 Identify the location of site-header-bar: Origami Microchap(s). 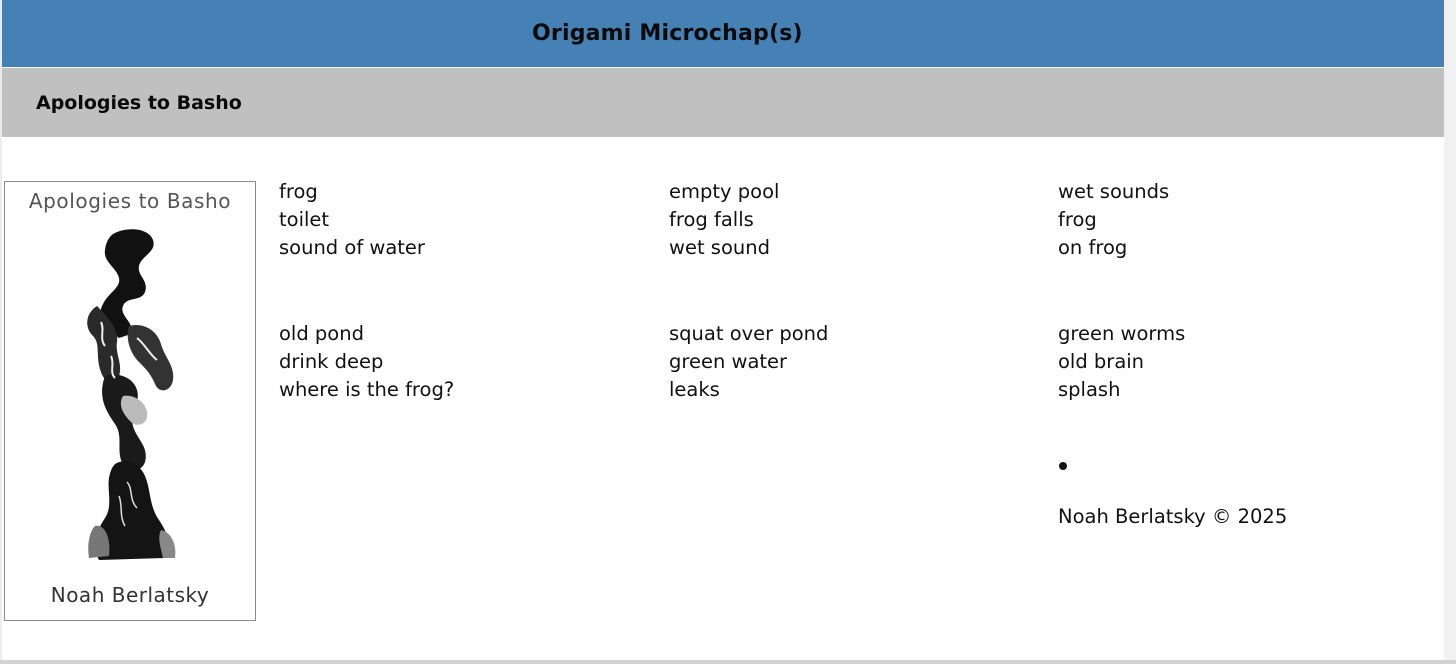
(723, 33).